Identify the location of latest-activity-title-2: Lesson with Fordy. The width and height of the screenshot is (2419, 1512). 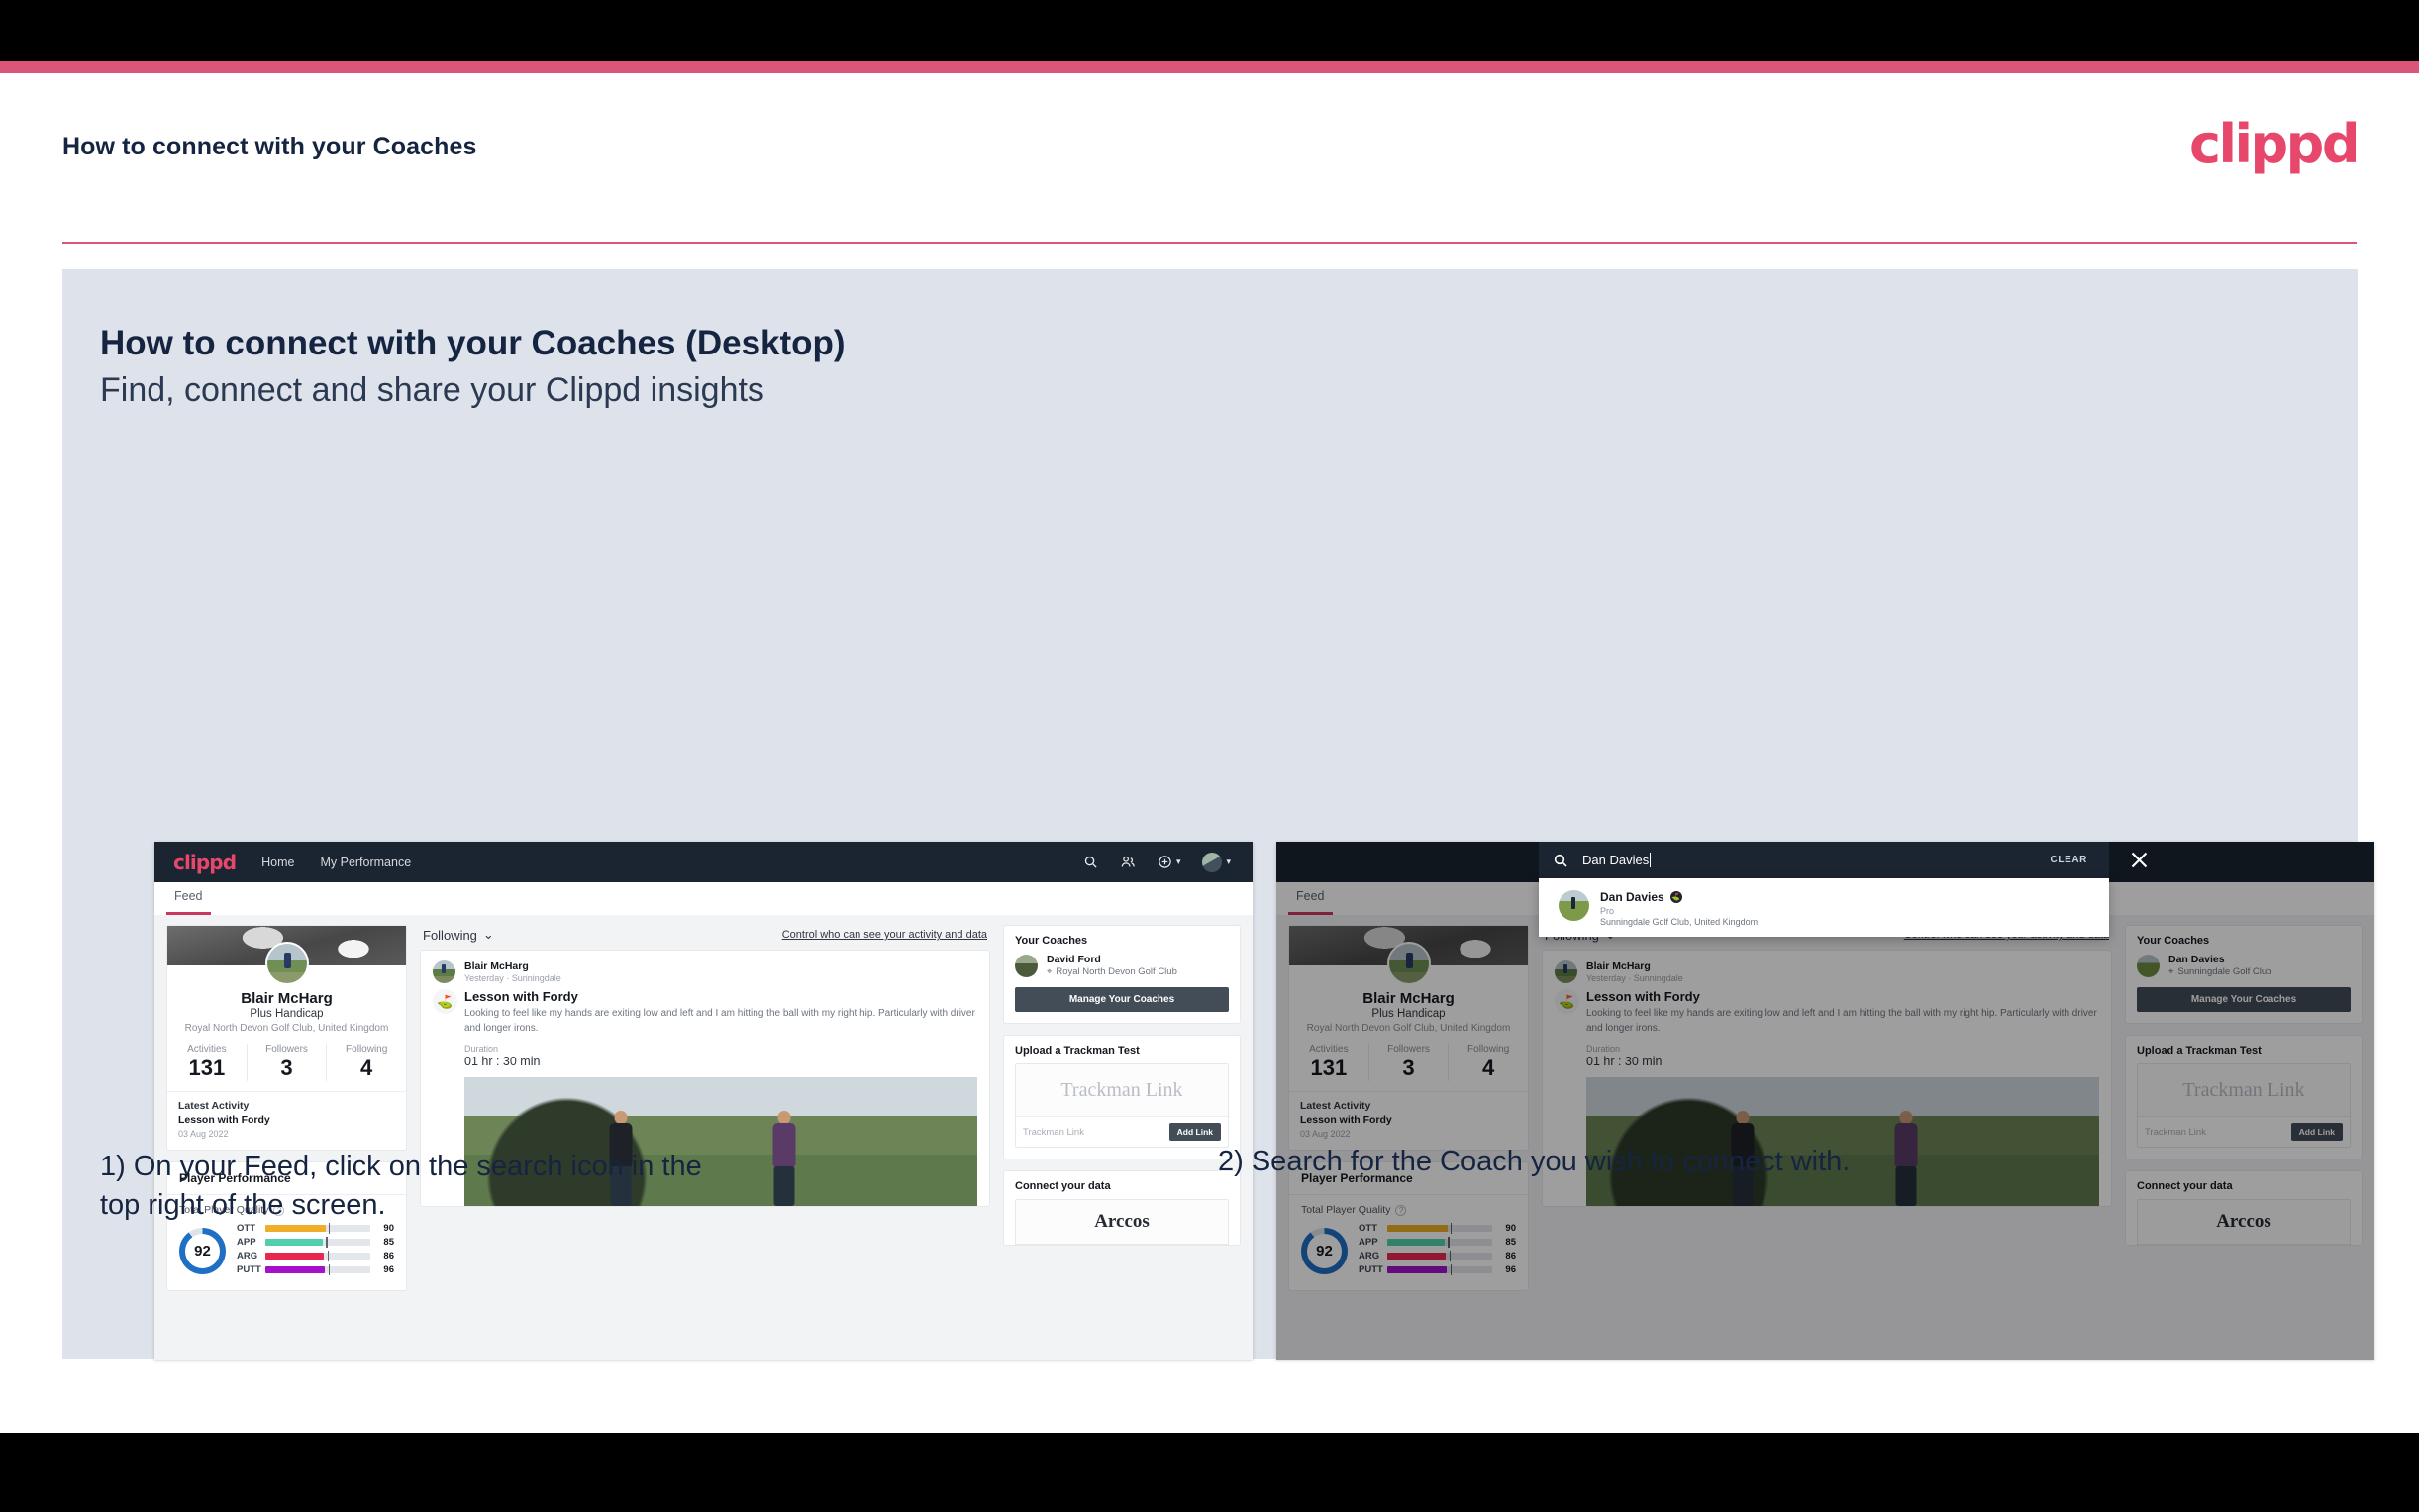
(1346, 1120).